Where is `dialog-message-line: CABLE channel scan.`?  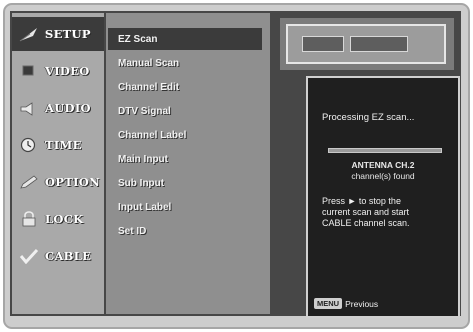
dialog-message-line: CABLE channel scan. is located at coordinates (366, 223).